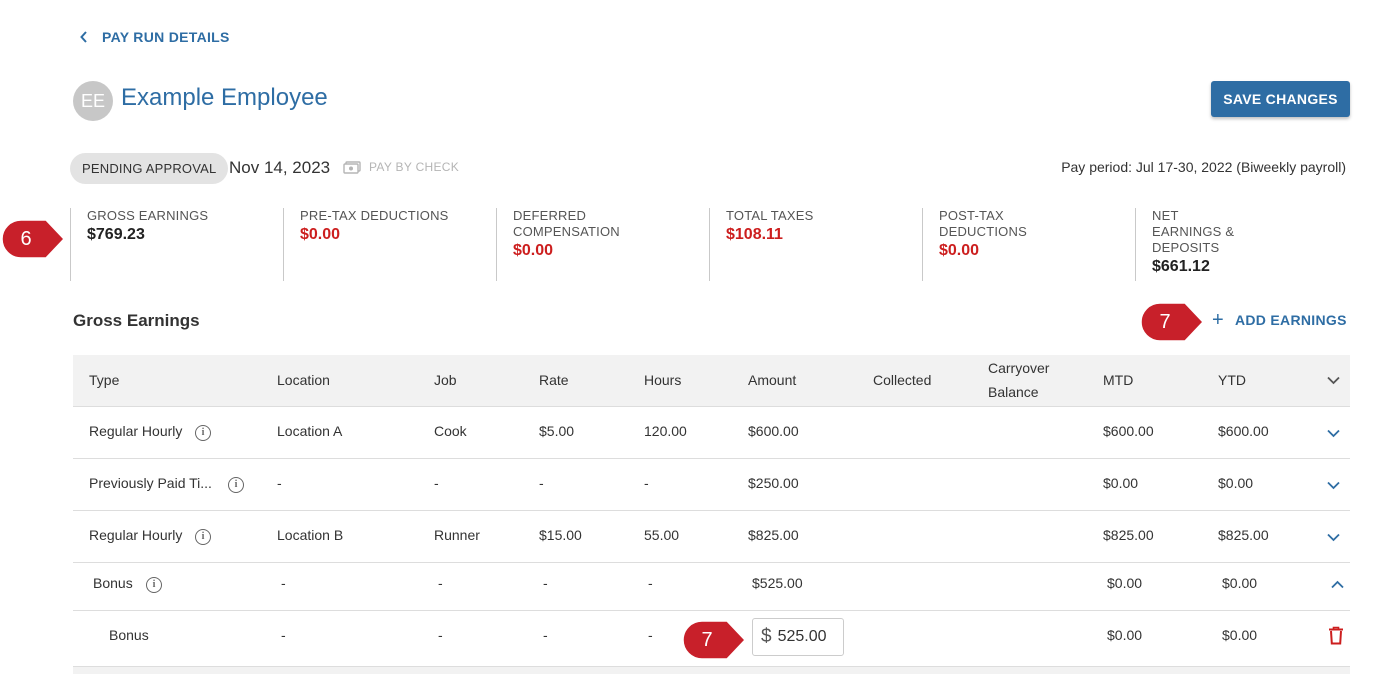 This screenshot has width=1378, height=674. What do you see at coordinates (303, 380) in the screenshot?
I see `column-header-location: Location` at bounding box center [303, 380].